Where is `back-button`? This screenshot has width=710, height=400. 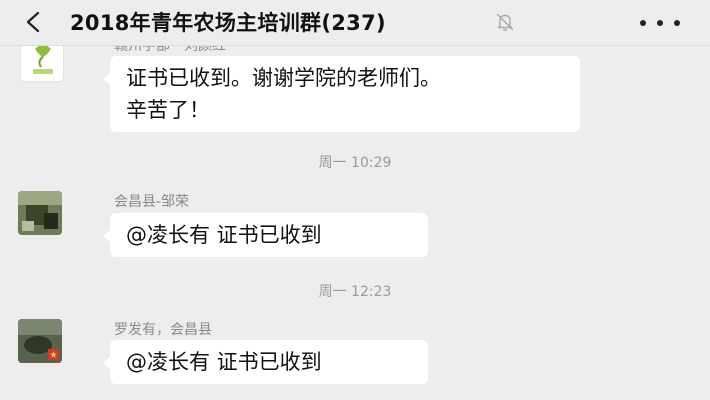
back-button is located at coordinates (34, 22).